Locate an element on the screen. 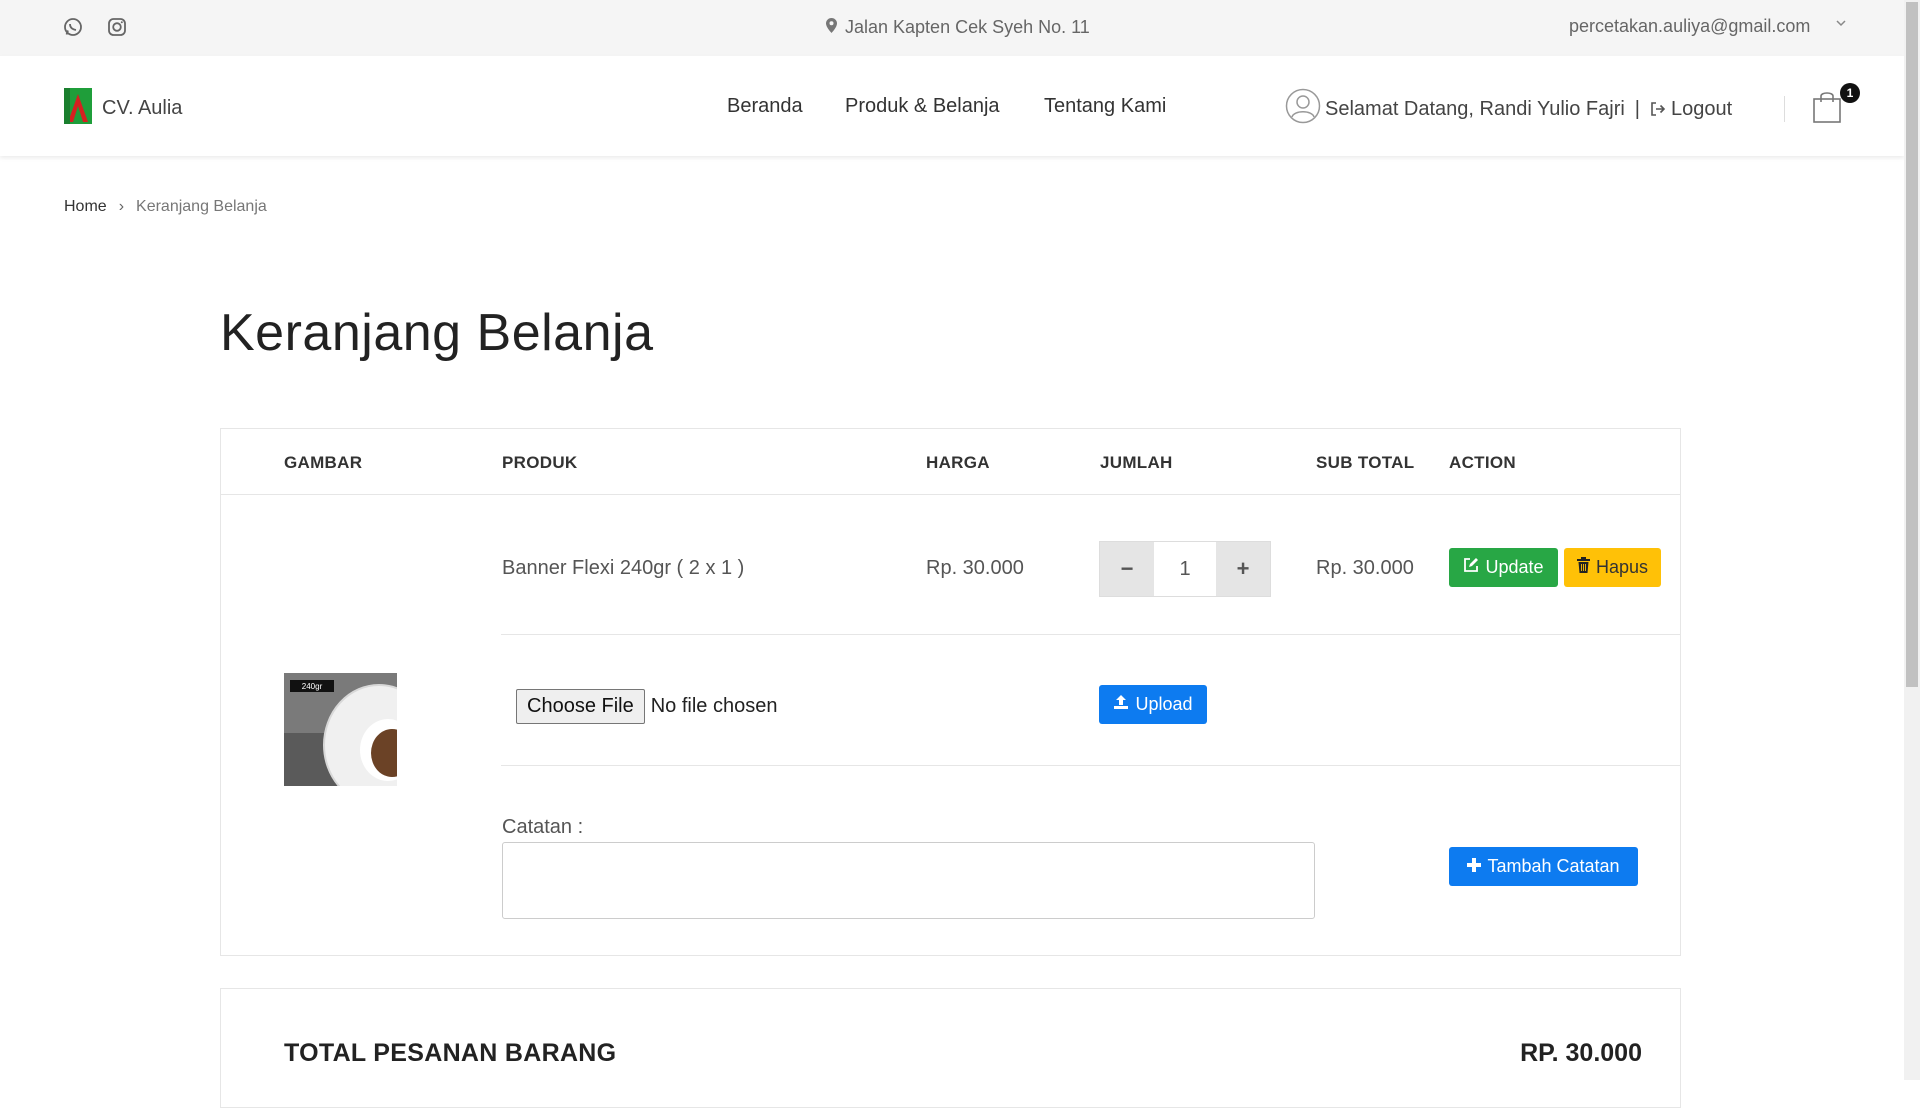 This screenshot has width=1920, height=1108. whatsapp-icon is located at coordinates (73, 27).